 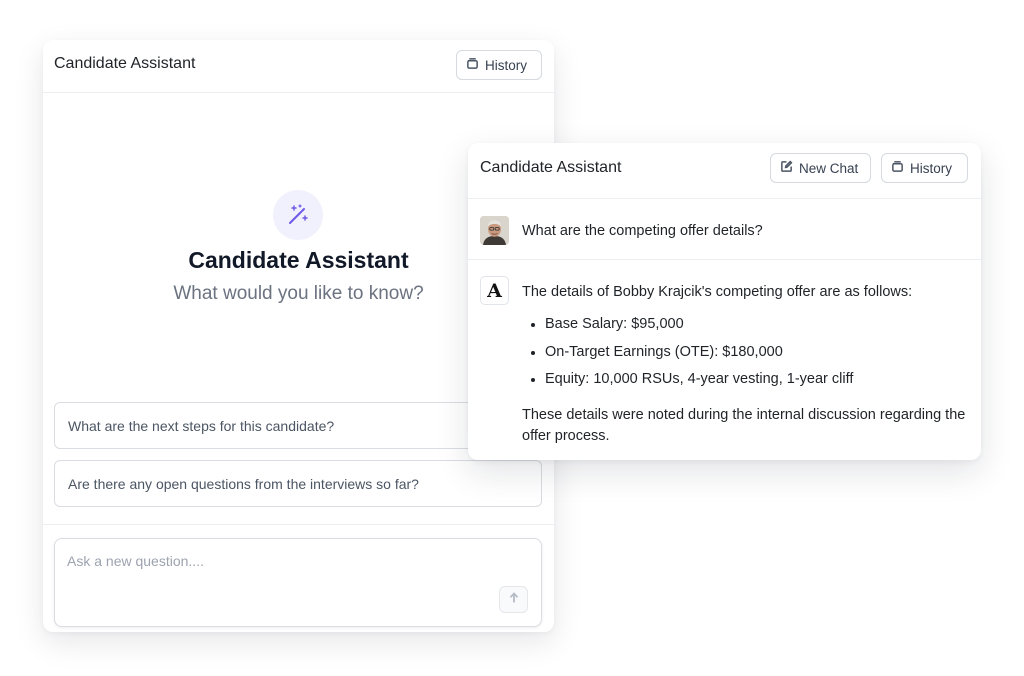 I want to click on assistant-logo: A, so click(x=494, y=290).